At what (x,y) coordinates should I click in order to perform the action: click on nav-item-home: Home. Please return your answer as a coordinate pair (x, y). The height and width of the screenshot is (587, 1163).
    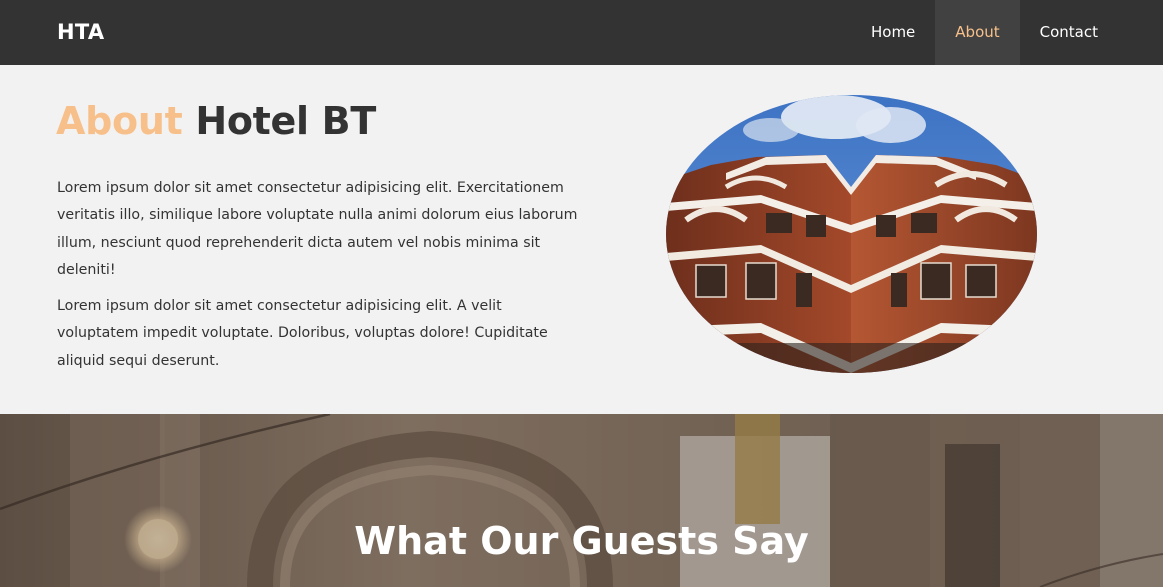
    Looking at the image, I should click on (893, 32).